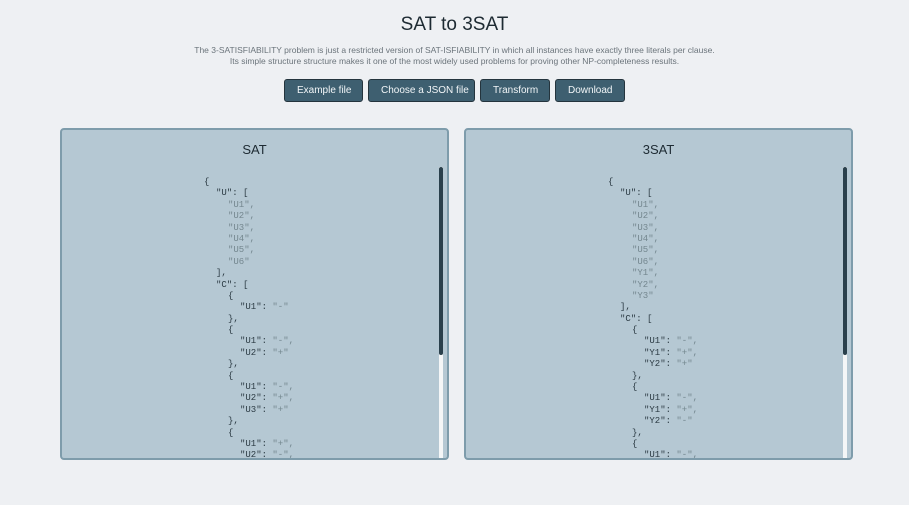 This screenshot has height=505, width=909. I want to click on json-value: "Y2",, so click(646, 284).